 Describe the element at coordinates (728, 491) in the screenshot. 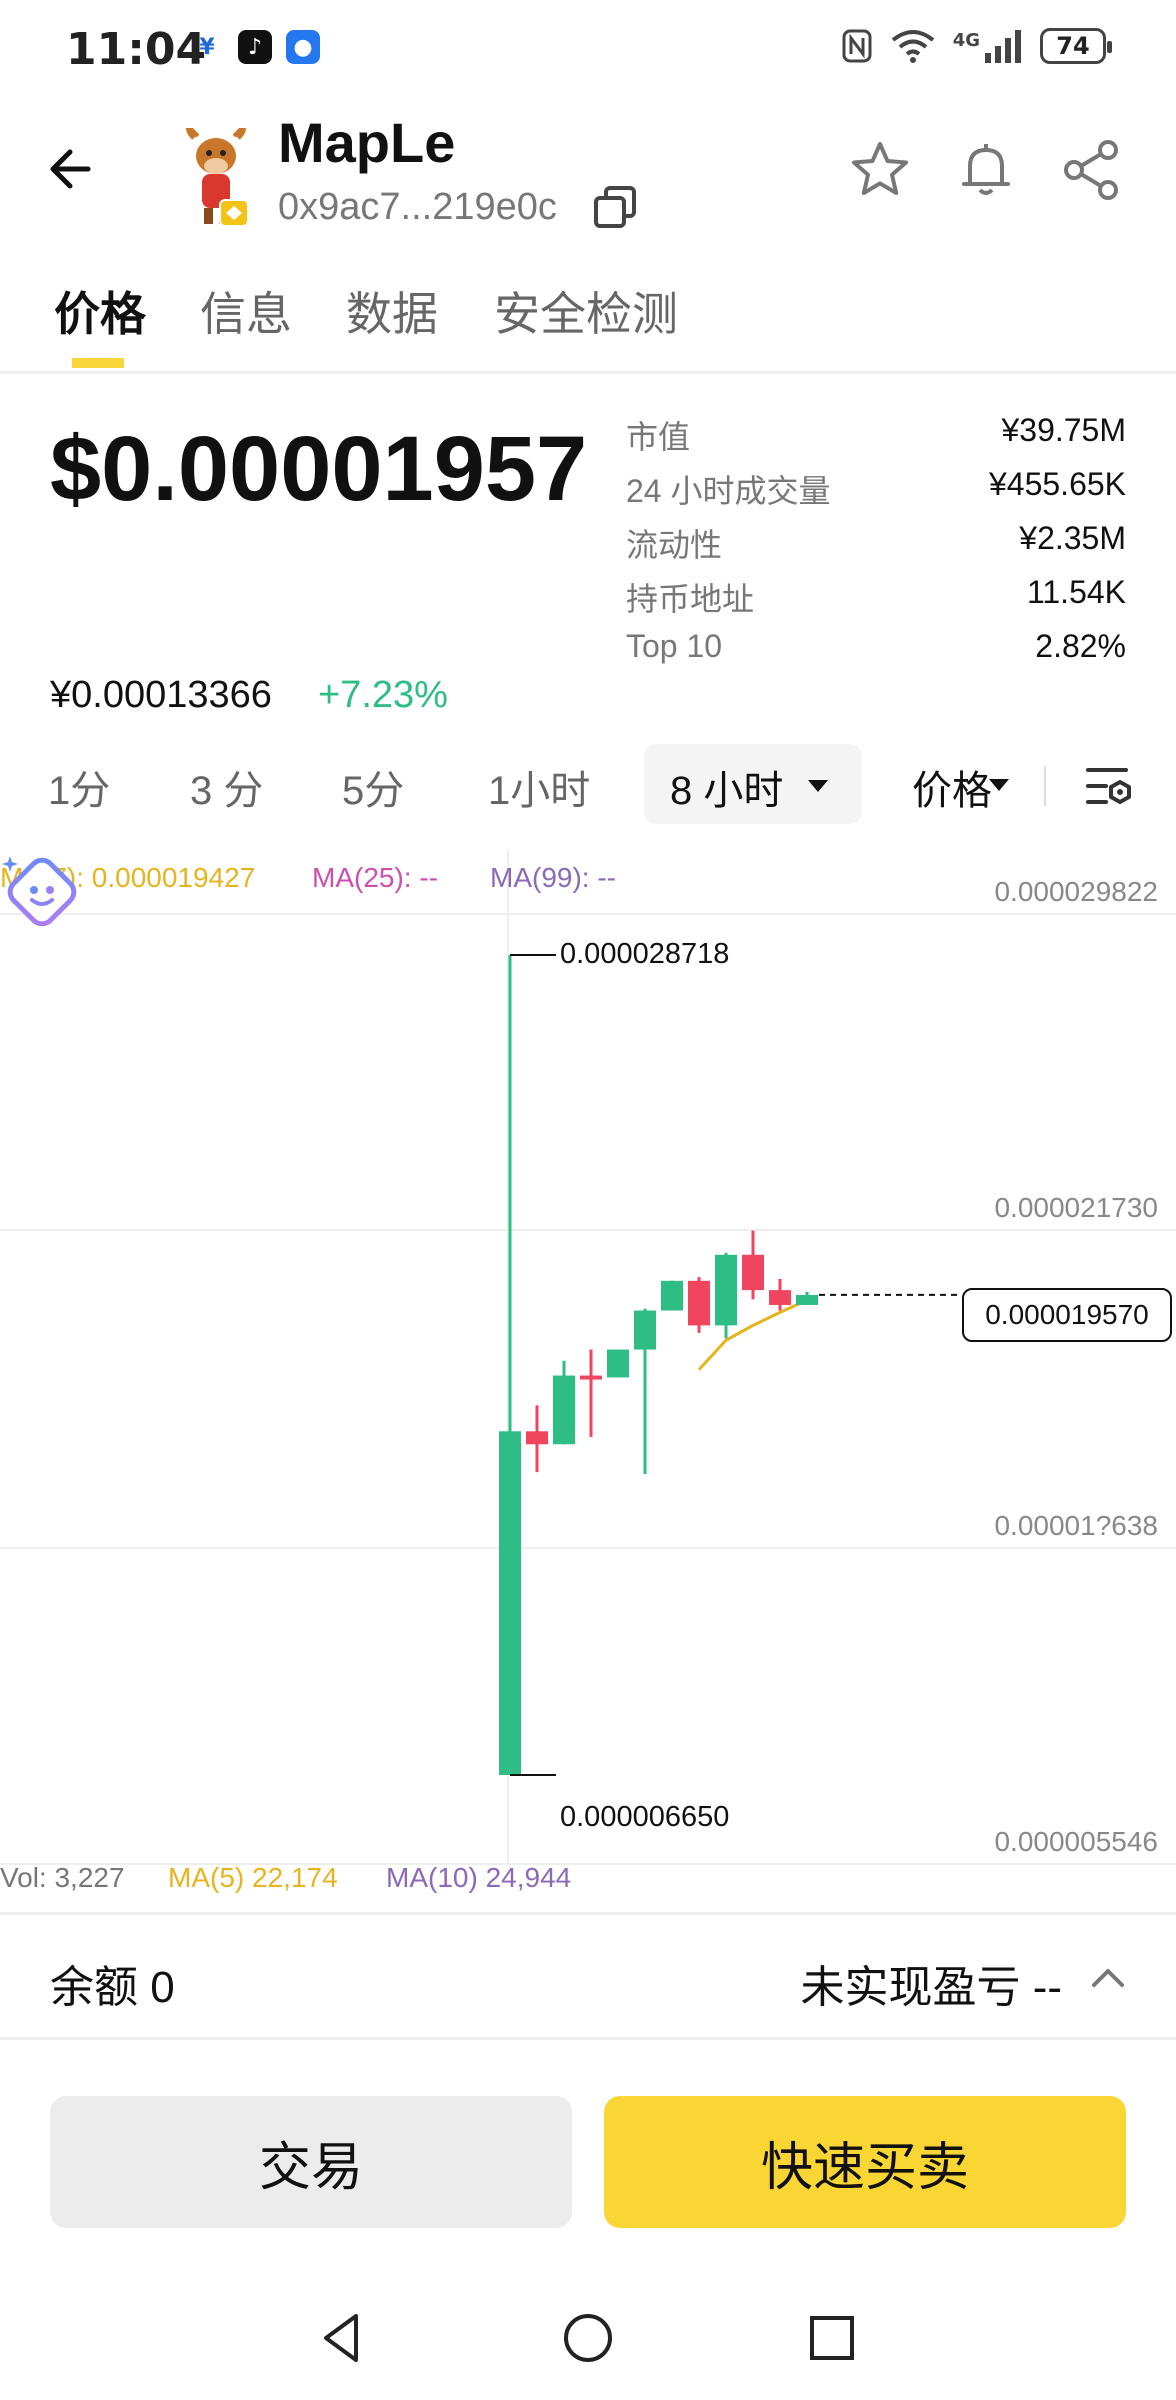

I see `stat-label: 24 小时成交量` at that location.